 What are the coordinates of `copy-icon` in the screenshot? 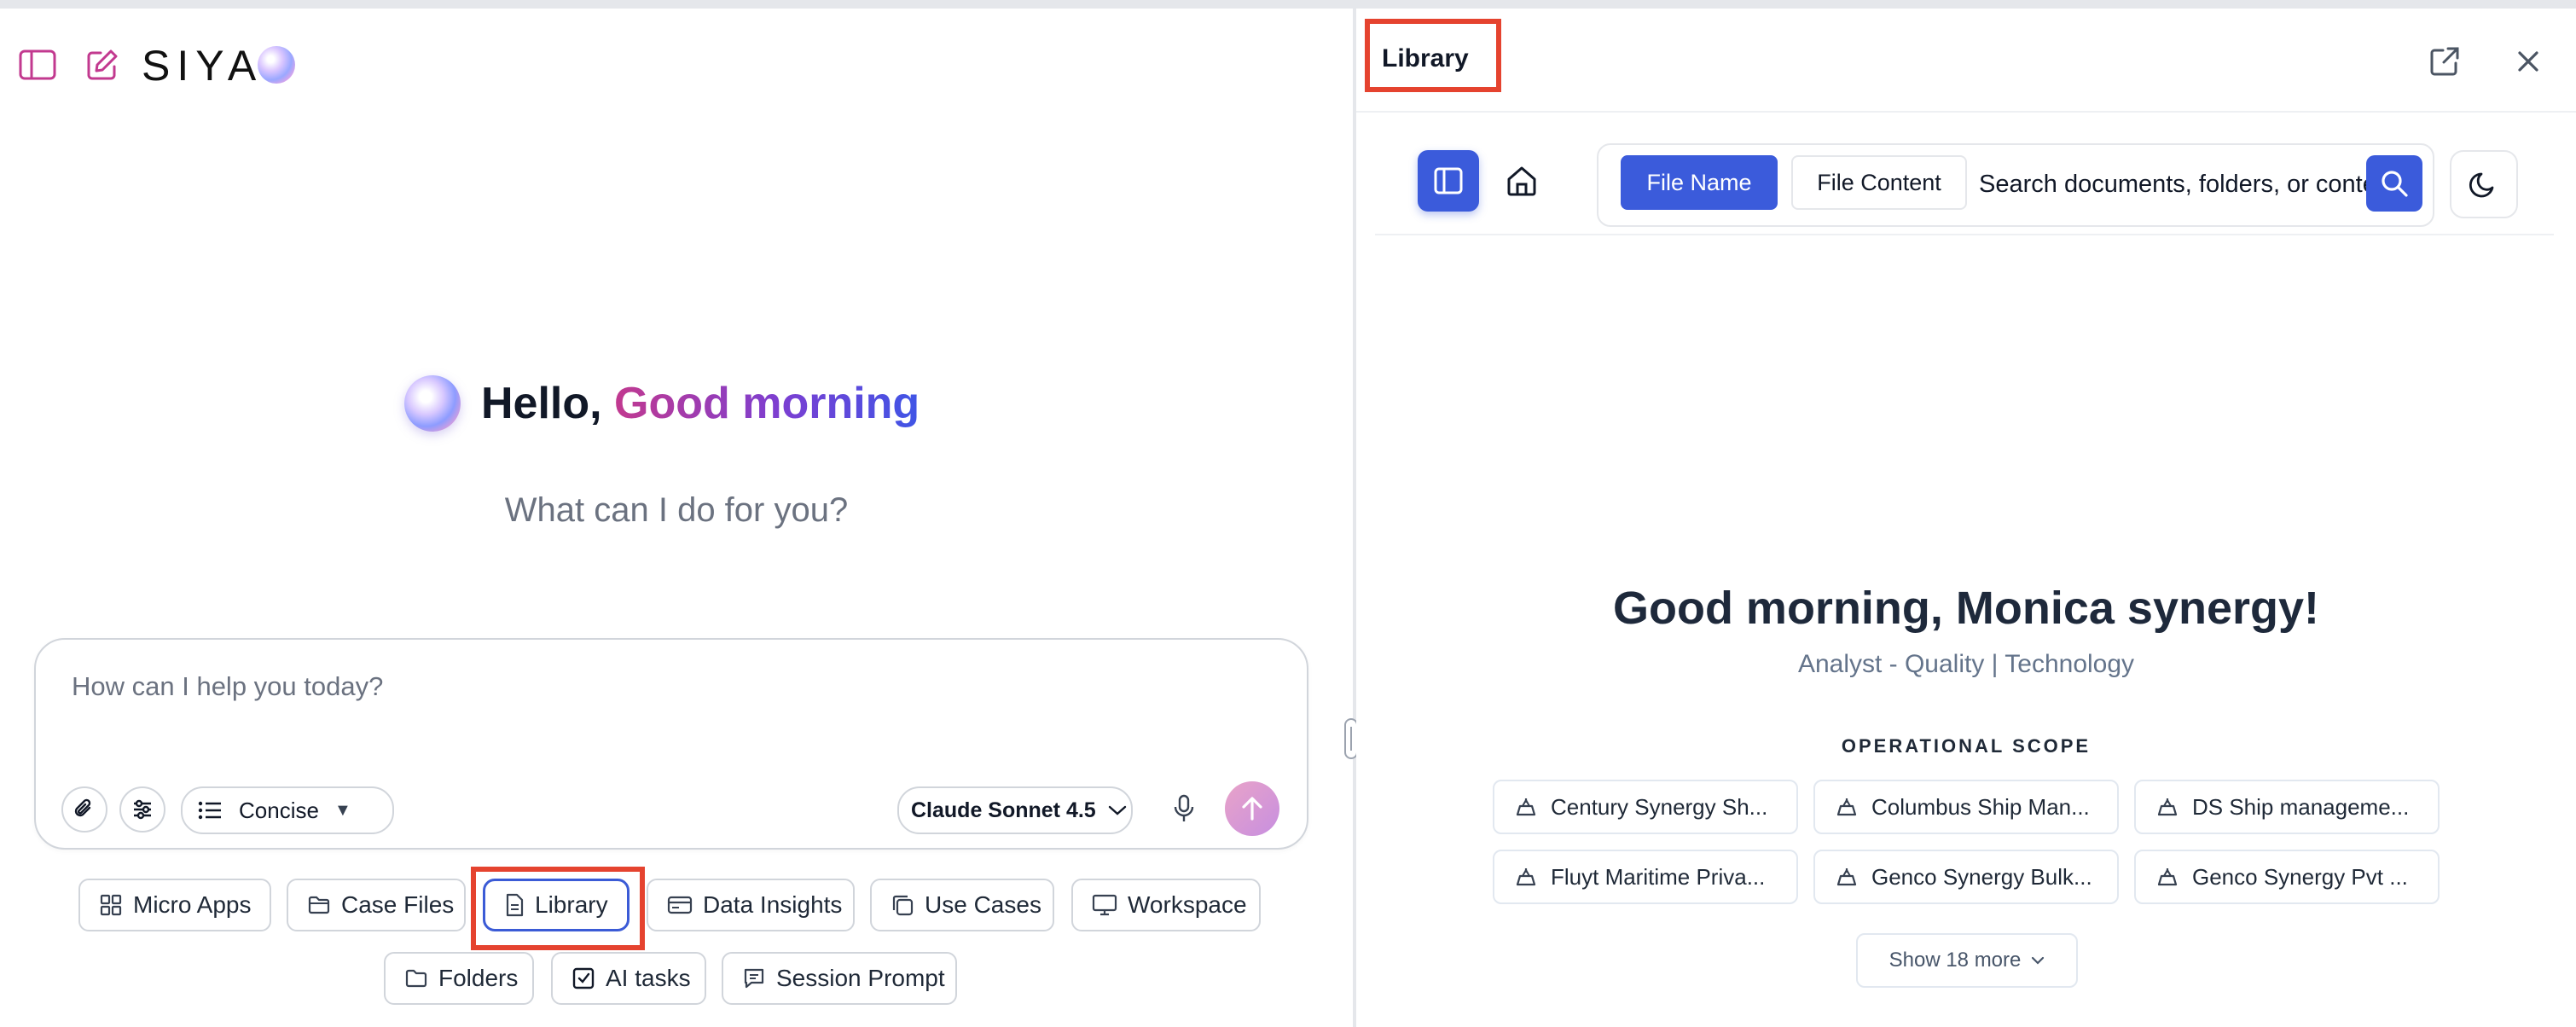 It's located at (903, 905).